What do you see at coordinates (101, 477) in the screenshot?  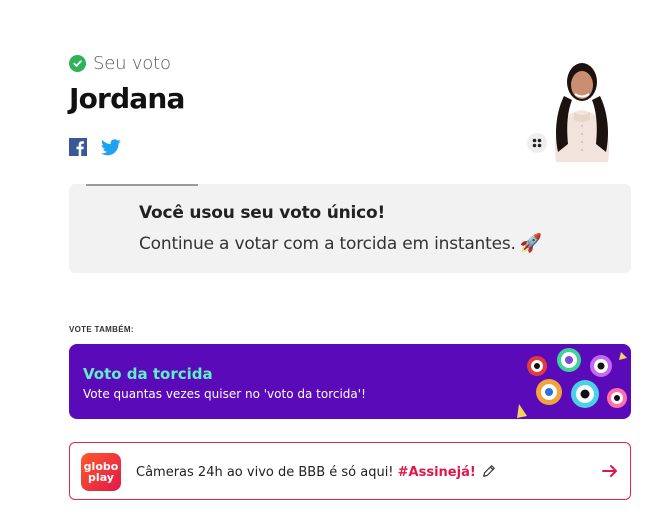 I see `logo-text-line2: play` at bounding box center [101, 477].